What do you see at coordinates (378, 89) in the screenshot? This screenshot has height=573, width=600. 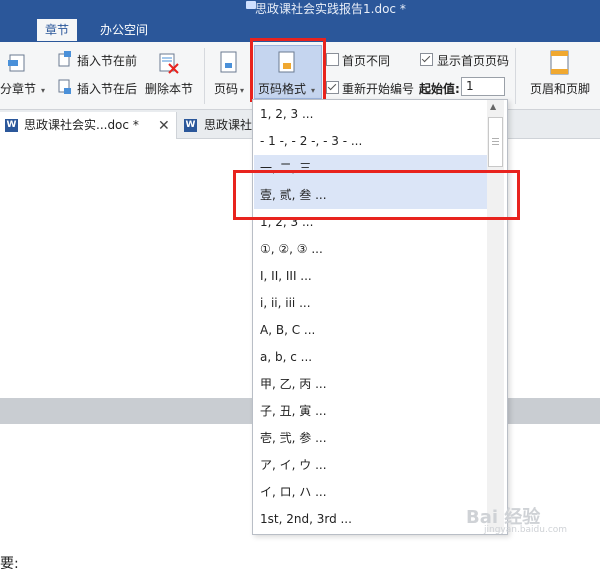 I see `restart-numbering-label: 重新开始编号` at bounding box center [378, 89].